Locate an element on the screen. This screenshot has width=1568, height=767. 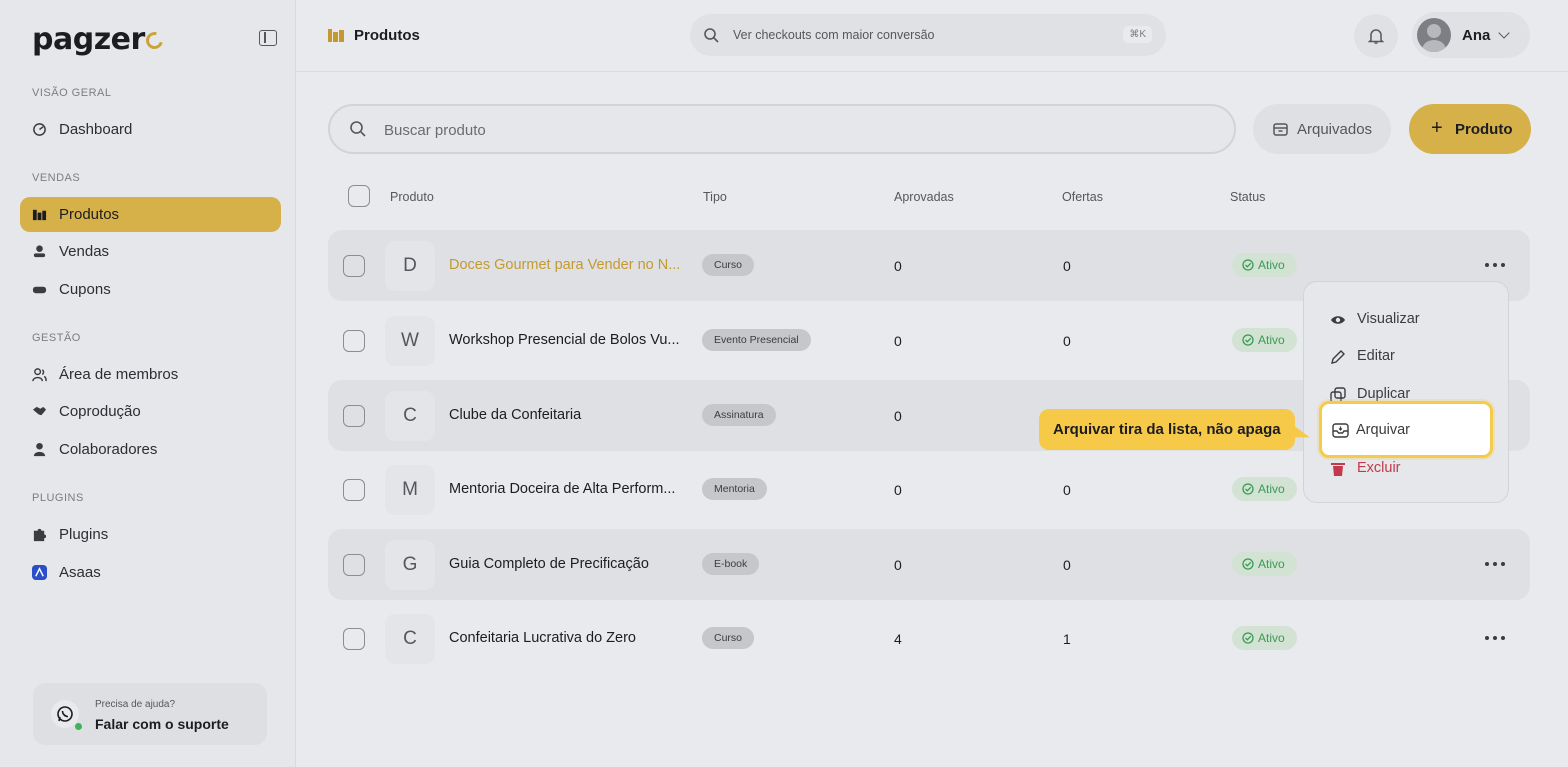
collapse-sidebar-button is located at coordinates (268, 38).